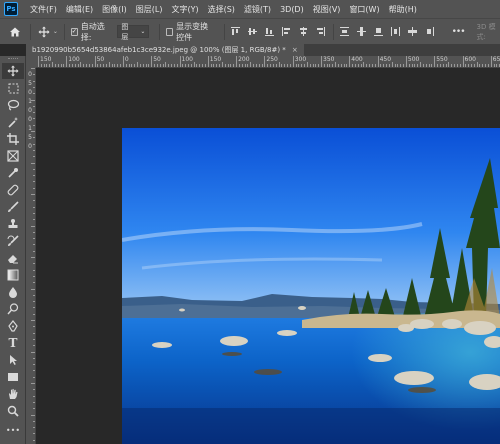  Describe the element at coordinates (13, 394) in the screenshot. I see `hand-tool` at that location.